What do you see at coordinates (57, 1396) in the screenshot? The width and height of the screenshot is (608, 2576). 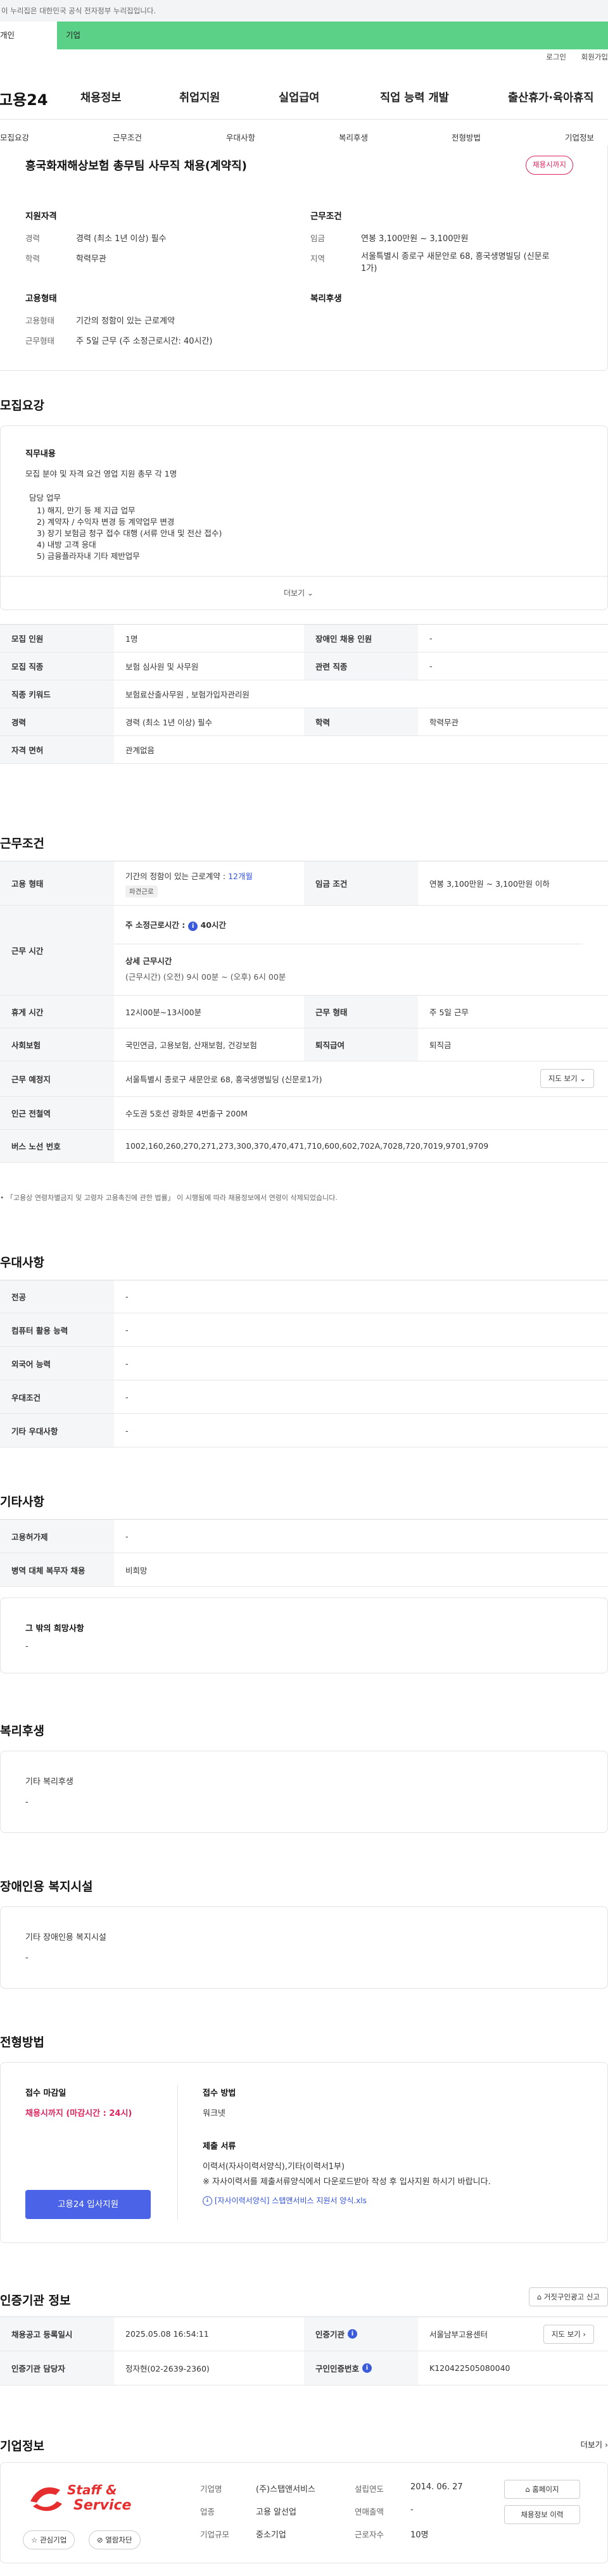 I see `pref-label: 우대조건` at bounding box center [57, 1396].